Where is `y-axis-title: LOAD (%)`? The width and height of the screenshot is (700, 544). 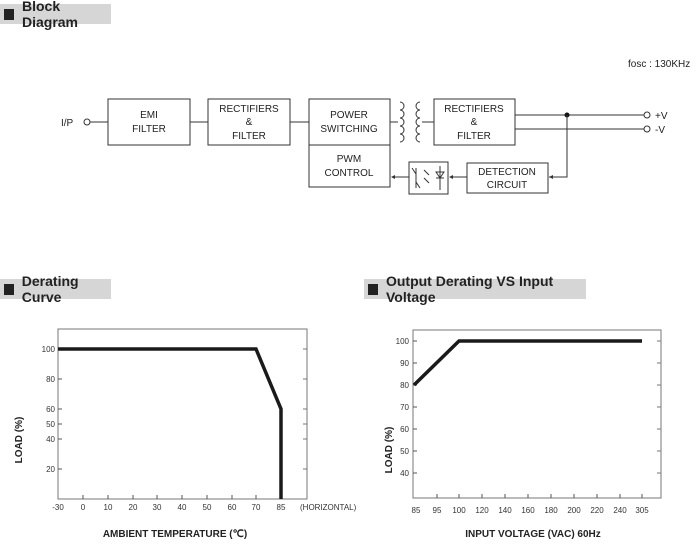 y-axis-title: LOAD (%) is located at coordinates (389, 450).